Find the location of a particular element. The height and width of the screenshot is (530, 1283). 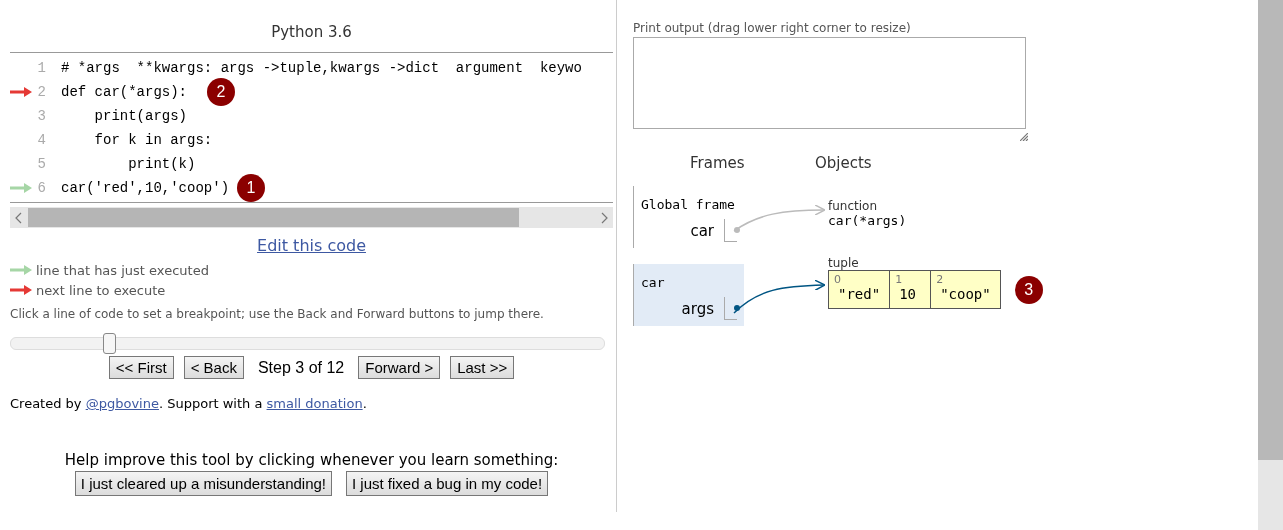

variable-name: car is located at coordinates (702, 230).